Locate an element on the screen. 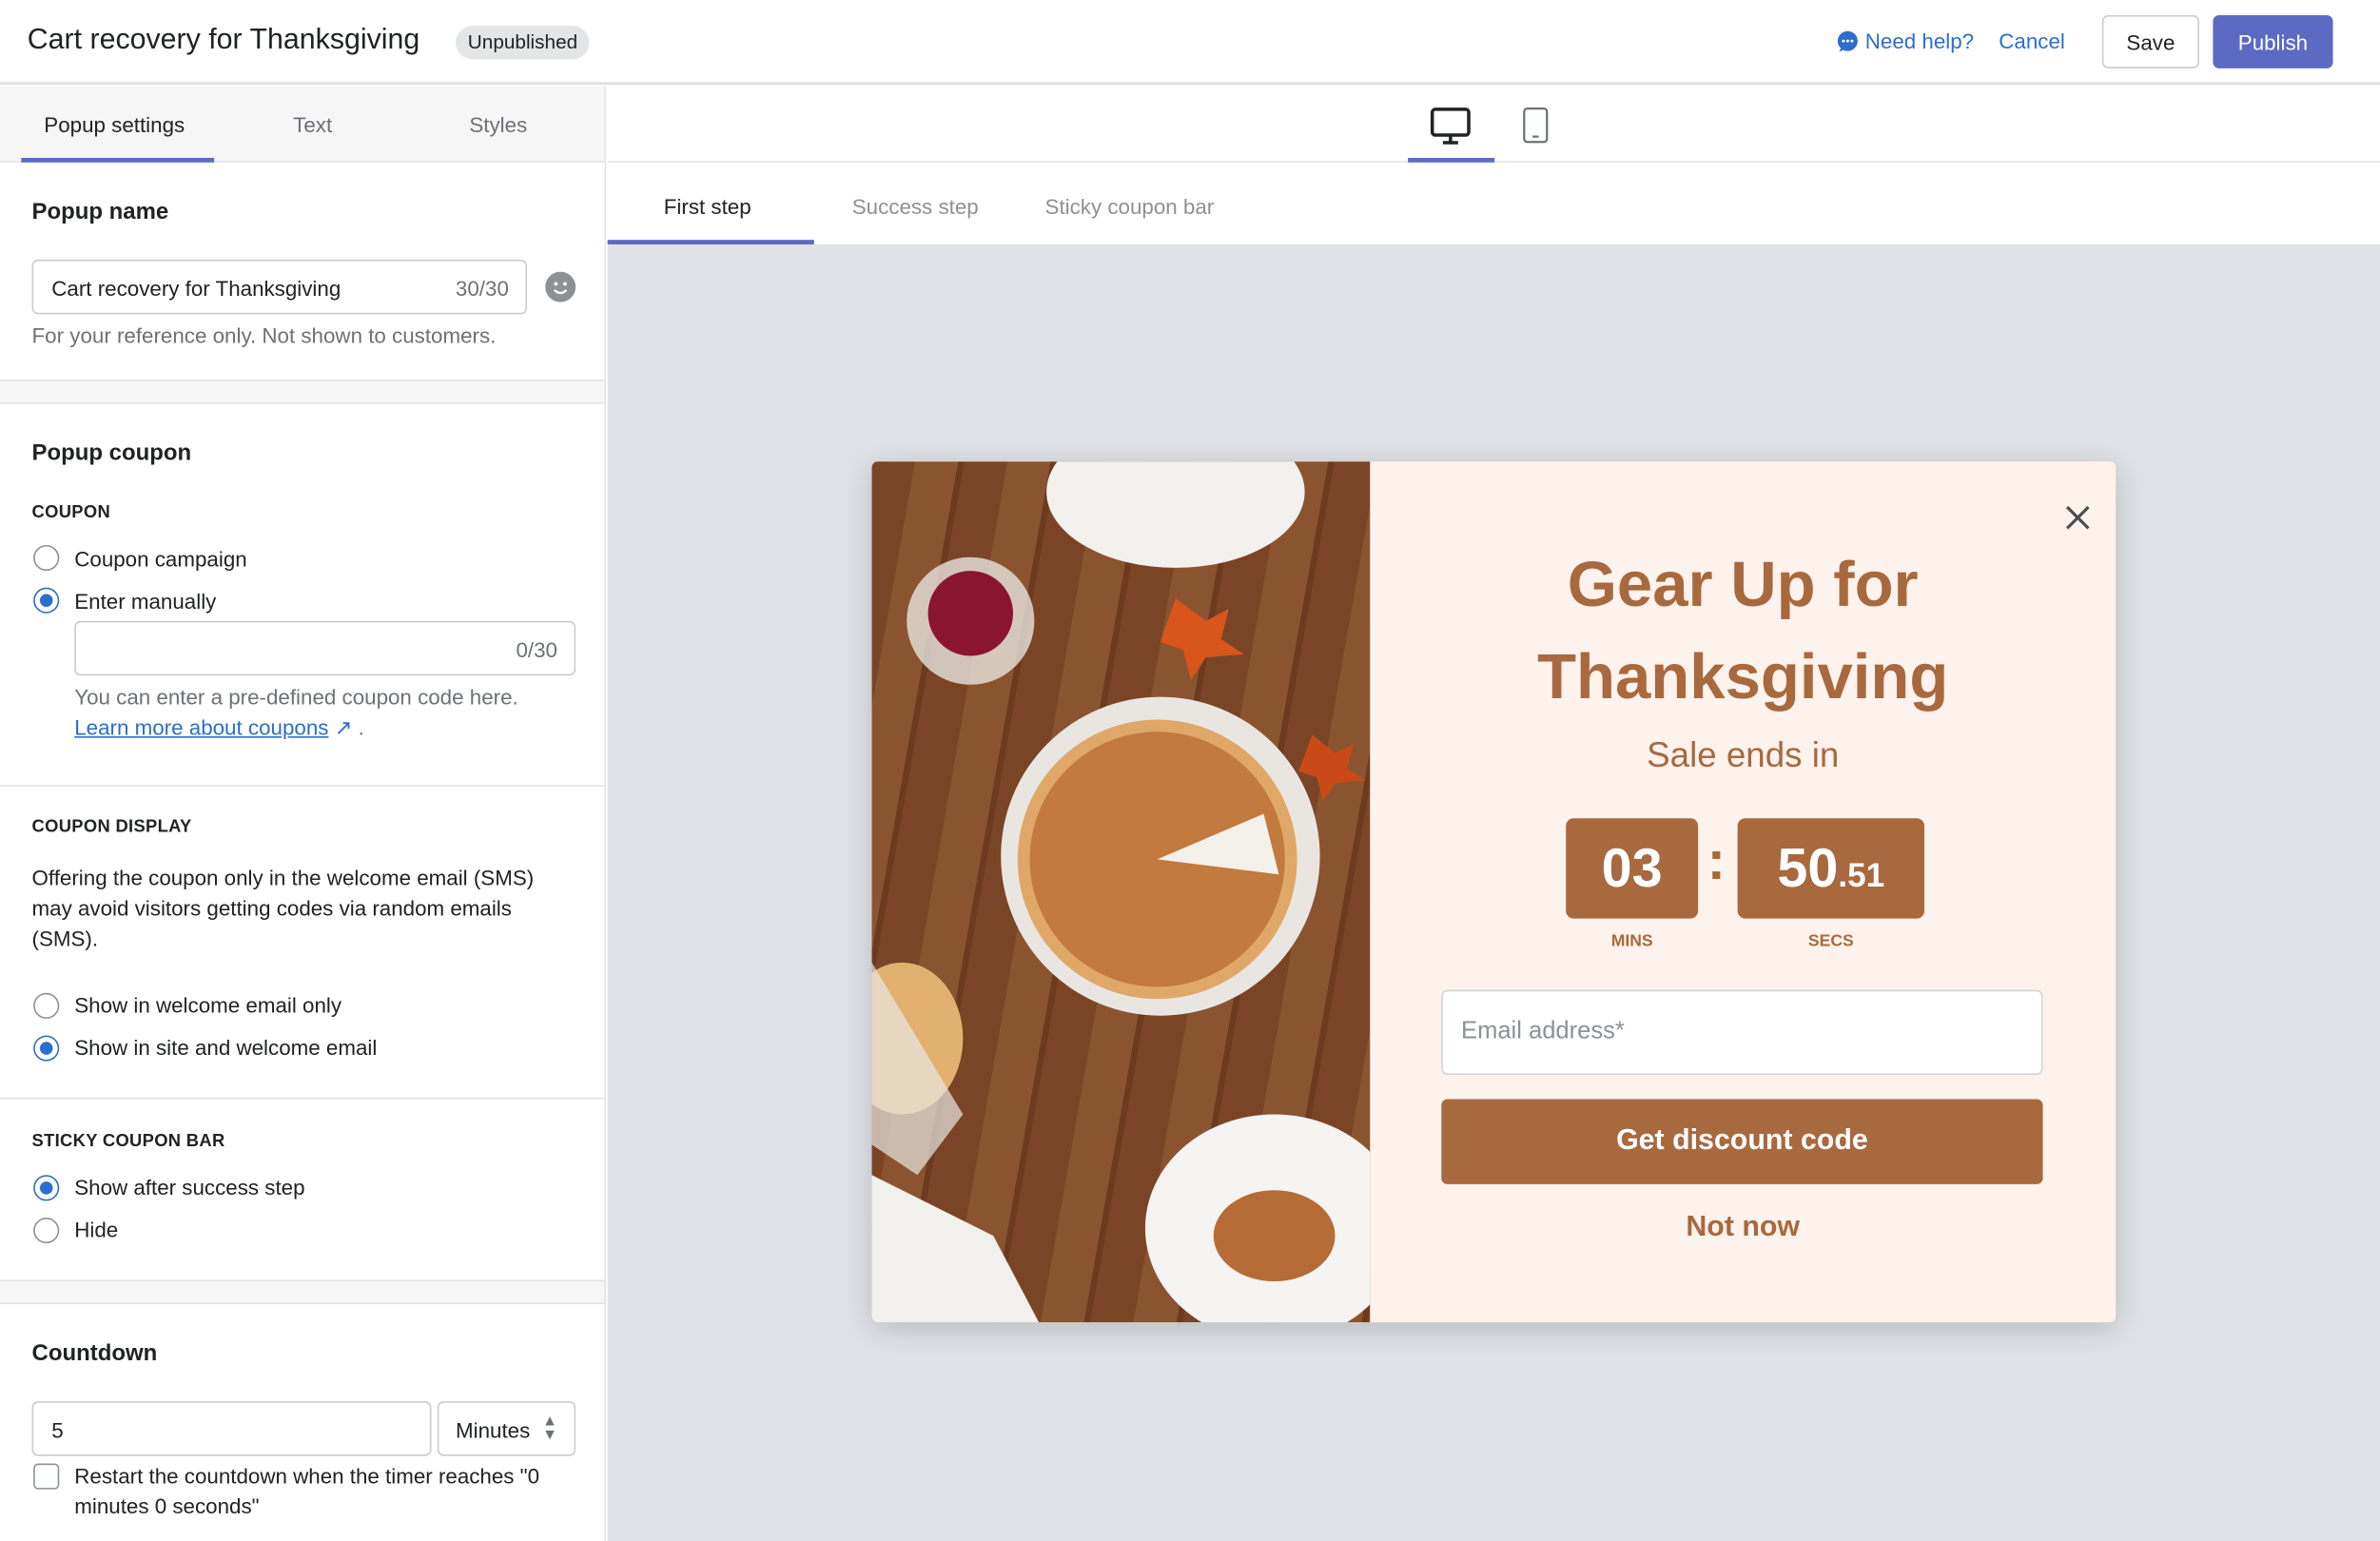 The width and height of the screenshot is (2380, 1541). popup-coupon-heading: Popup coupon is located at coordinates (112, 453).